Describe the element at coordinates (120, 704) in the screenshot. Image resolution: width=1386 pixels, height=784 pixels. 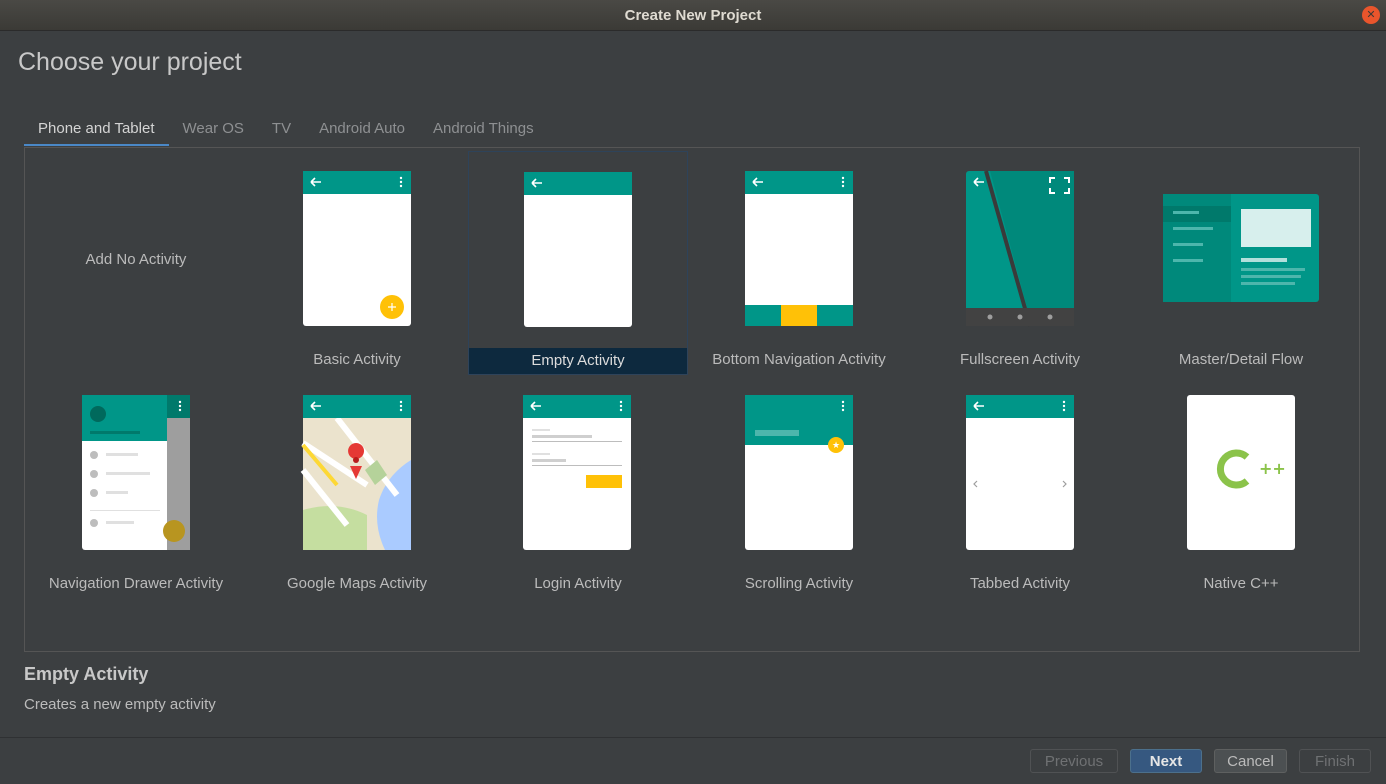
I see `selected-template-description: Creates a new empty activity` at that location.